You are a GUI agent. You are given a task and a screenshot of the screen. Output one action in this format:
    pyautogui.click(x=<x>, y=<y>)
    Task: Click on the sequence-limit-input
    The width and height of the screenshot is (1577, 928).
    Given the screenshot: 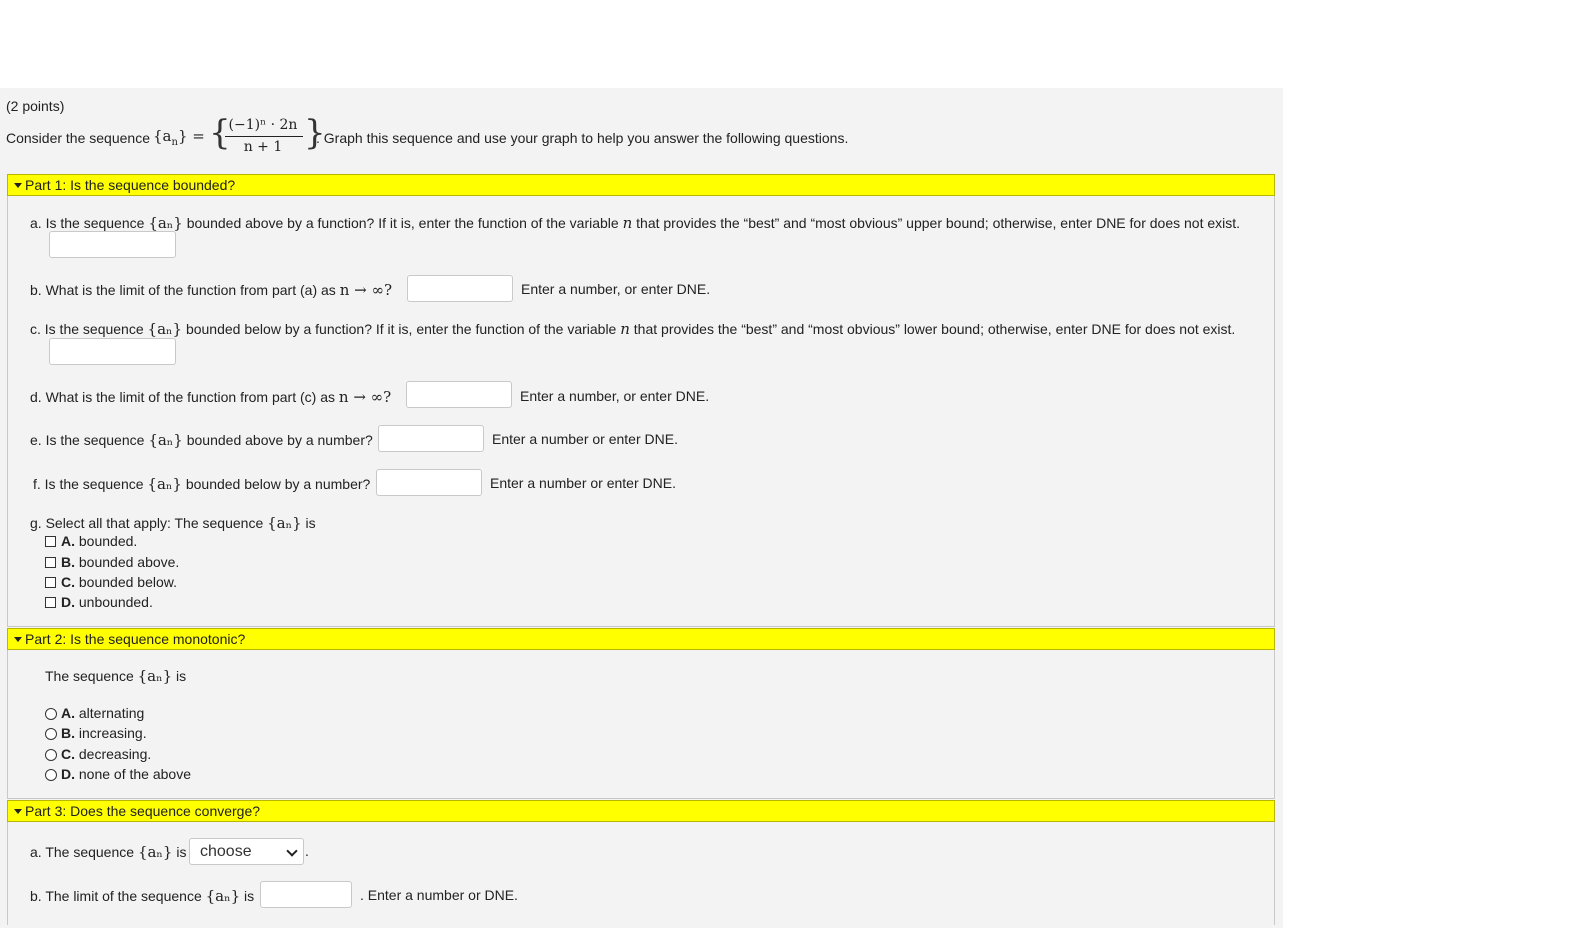 What is the action you would take?
    pyautogui.click(x=306, y=894)
    